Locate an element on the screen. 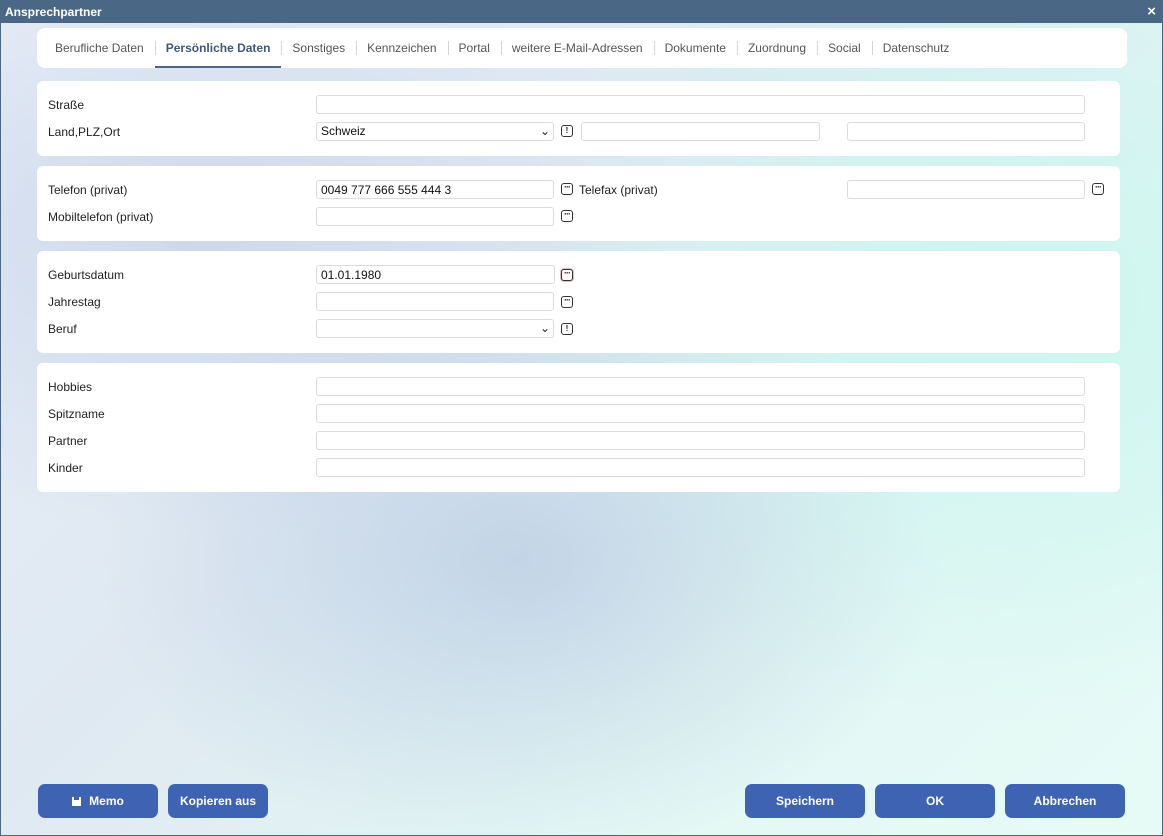  tab-datenschutz: Datenschutz is located at coordinates (916, 48).